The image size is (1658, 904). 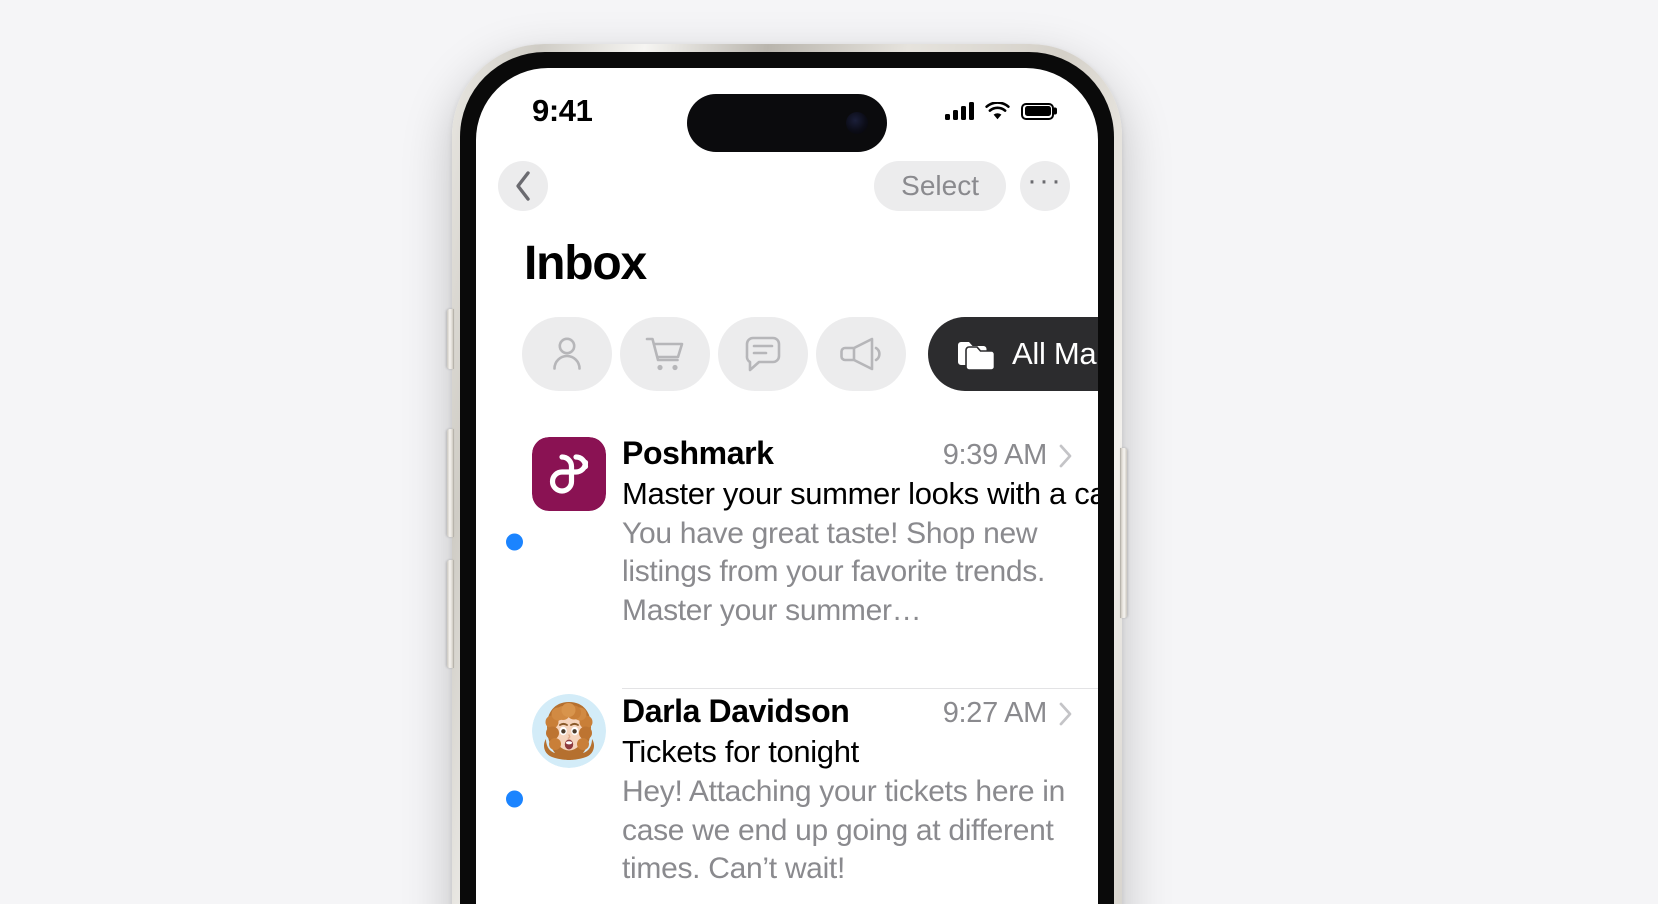 I want to click on action-button, so click(x=450, y=339).